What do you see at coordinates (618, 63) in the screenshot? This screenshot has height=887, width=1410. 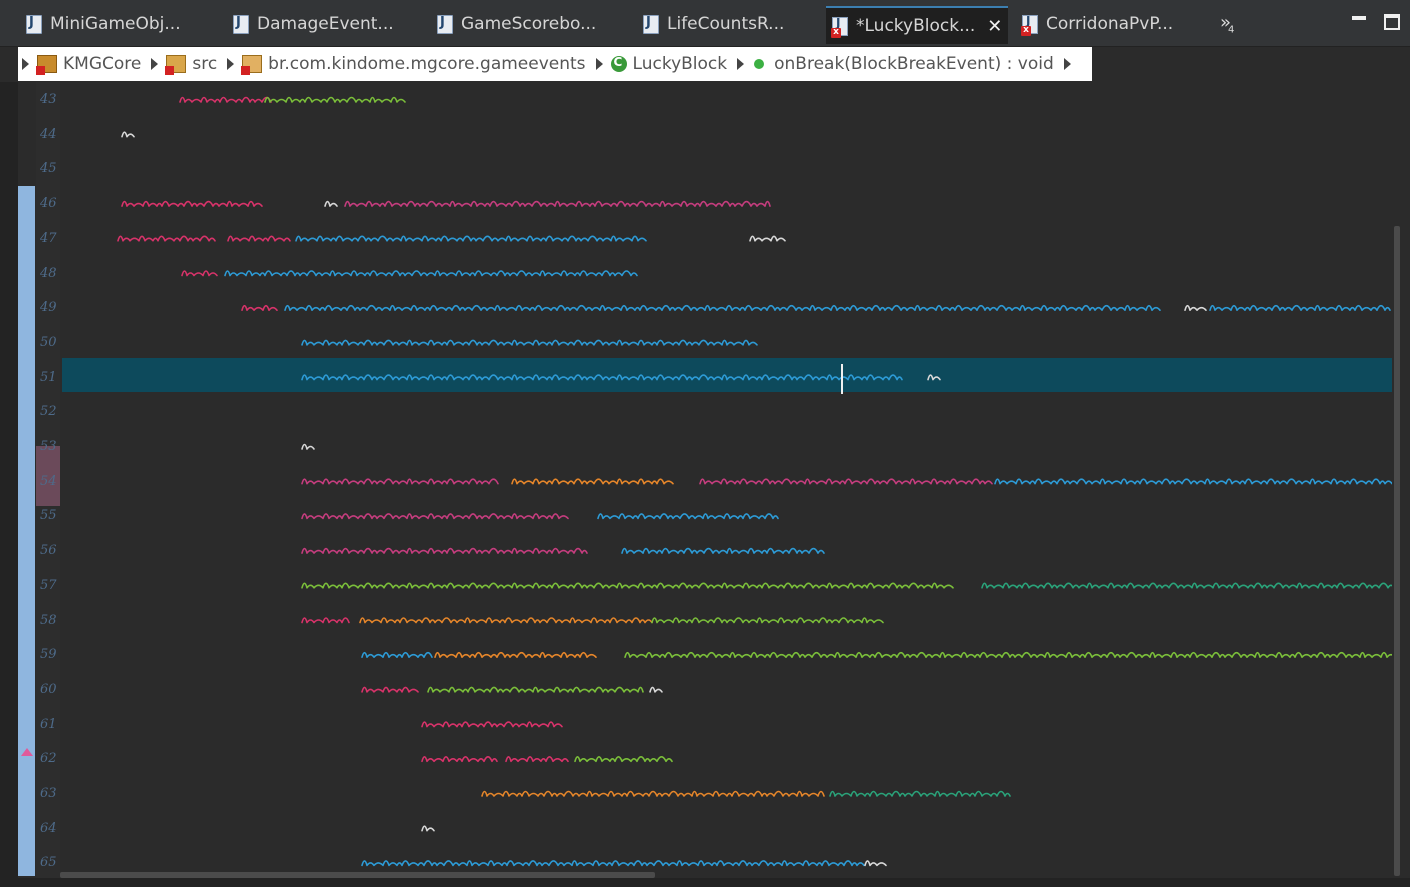 I see `class-icon` at bounding box center [618, 63].